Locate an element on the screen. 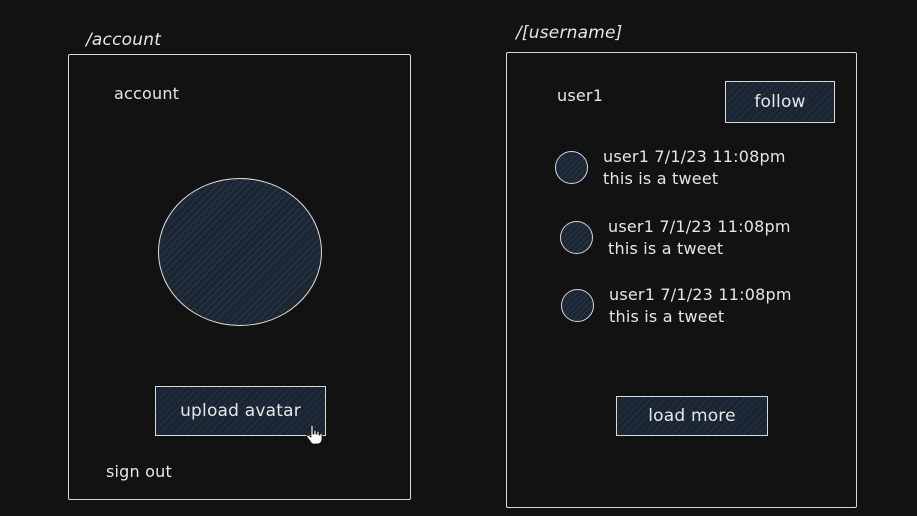 Image resolution: width=917 pixels, height=516 pixels. upload-avatar-button: upload avatar is located at coordinates (240, 411).